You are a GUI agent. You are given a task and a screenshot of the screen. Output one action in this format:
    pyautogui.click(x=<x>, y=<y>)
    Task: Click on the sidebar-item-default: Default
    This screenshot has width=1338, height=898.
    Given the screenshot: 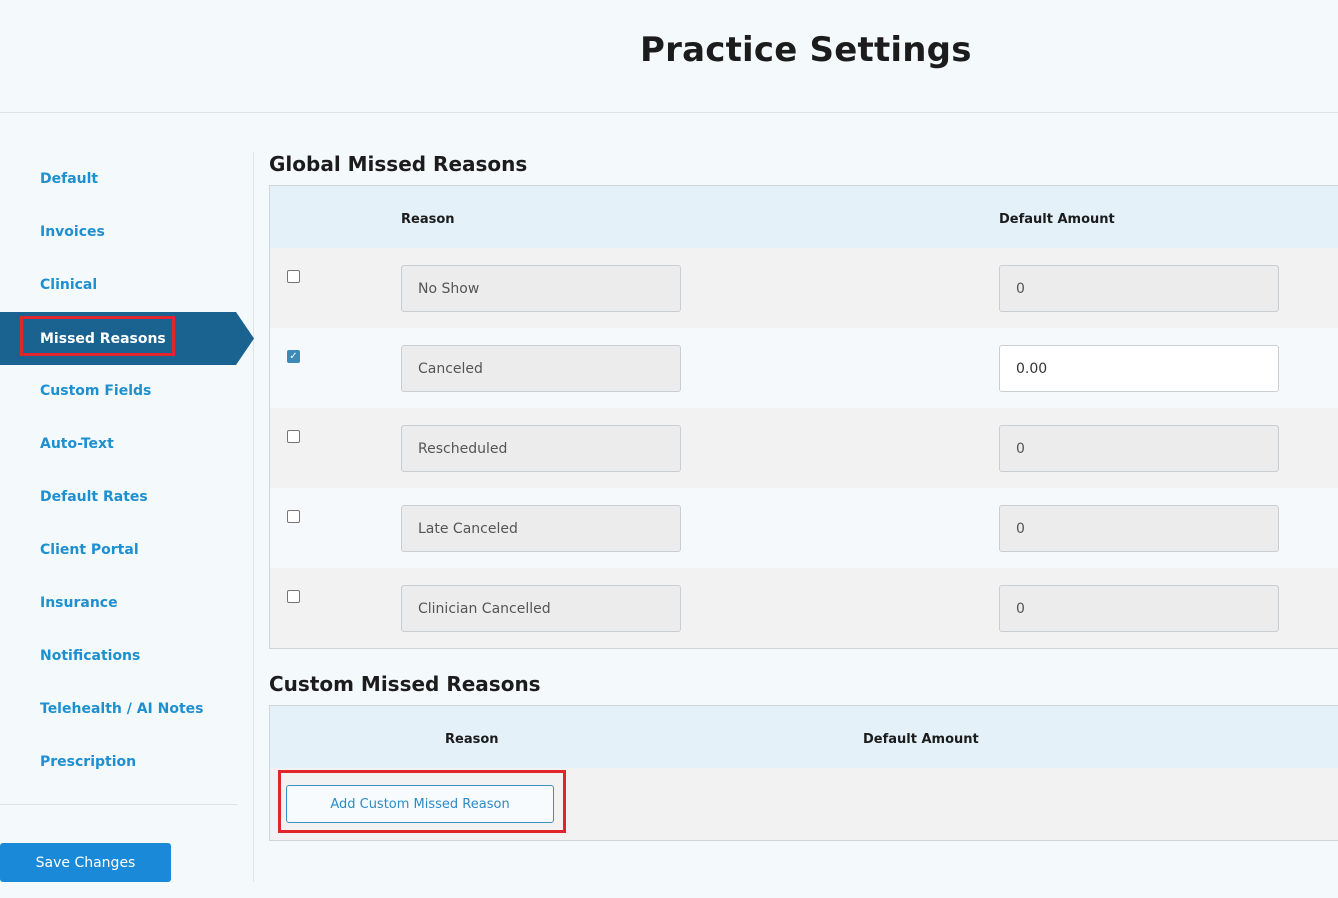 What is the action you would take?
    pyautogui.click(x=127, y=178)
    